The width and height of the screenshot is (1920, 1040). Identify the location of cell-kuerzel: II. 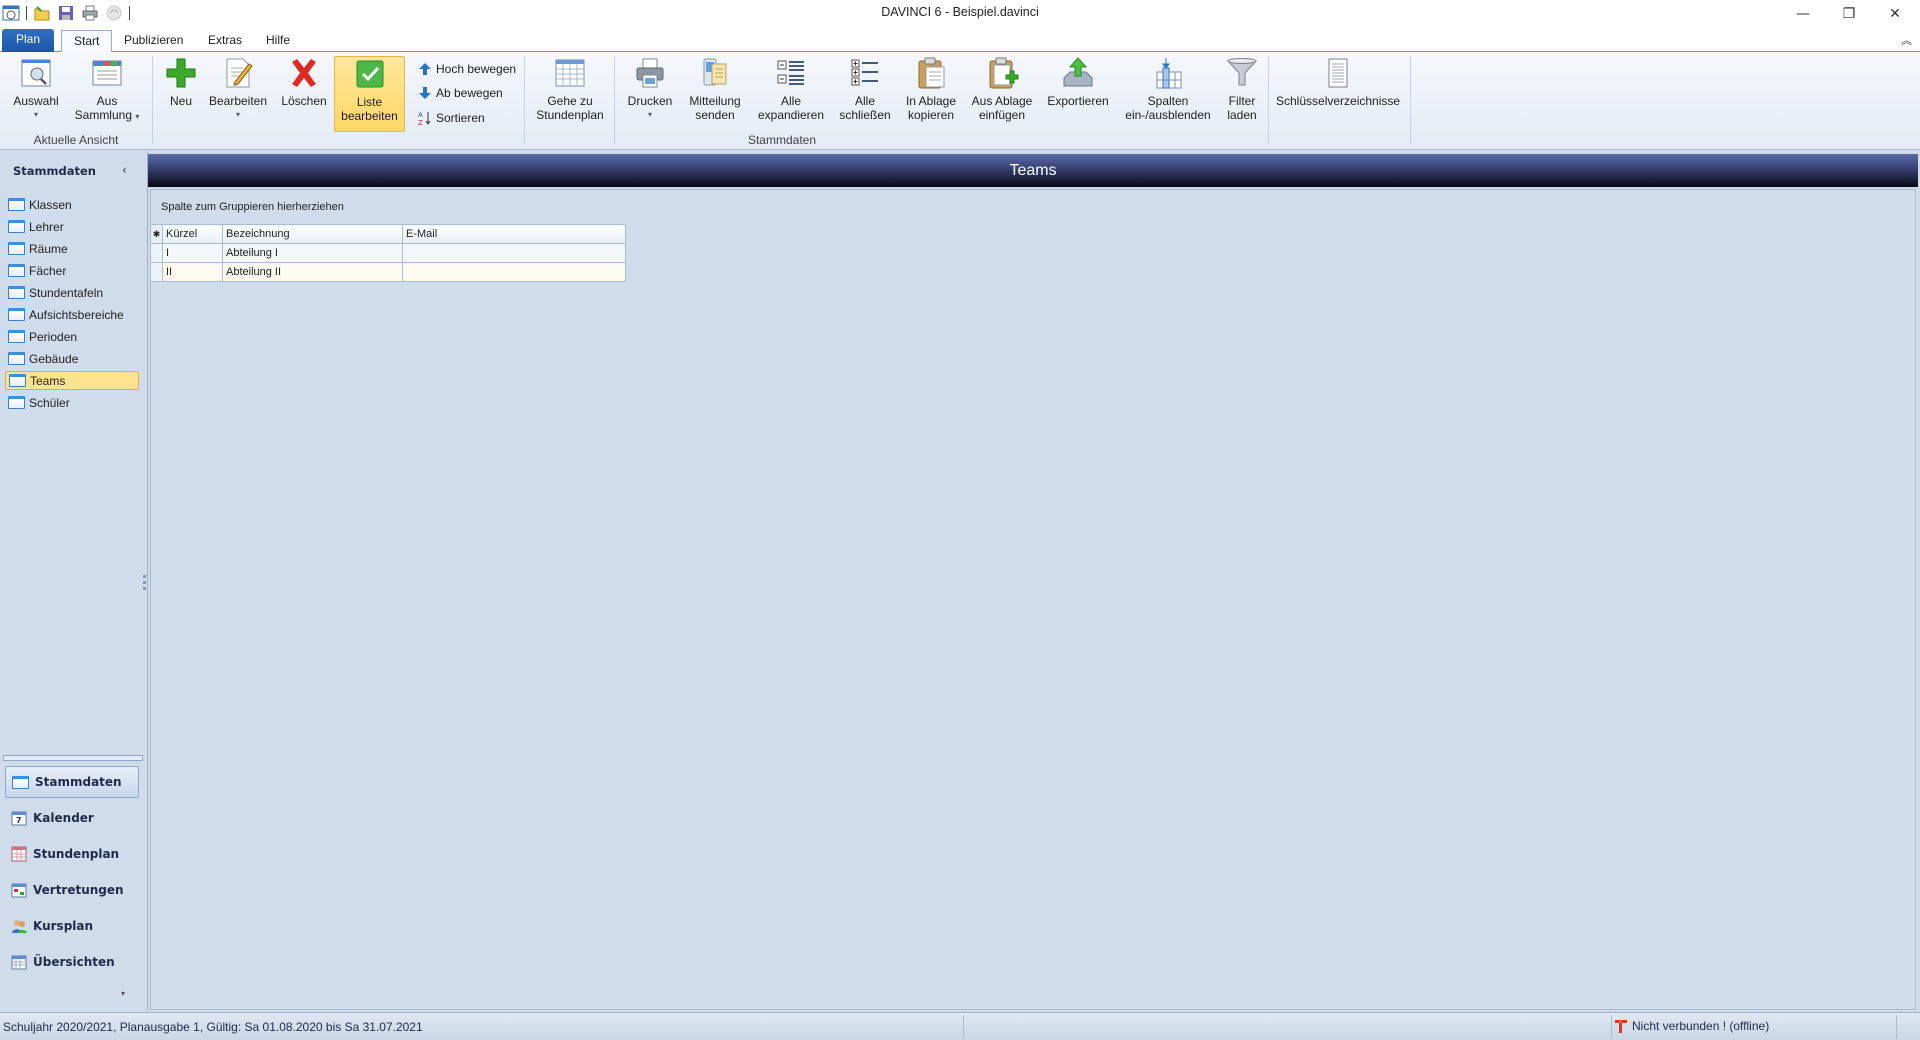
(192, 272).